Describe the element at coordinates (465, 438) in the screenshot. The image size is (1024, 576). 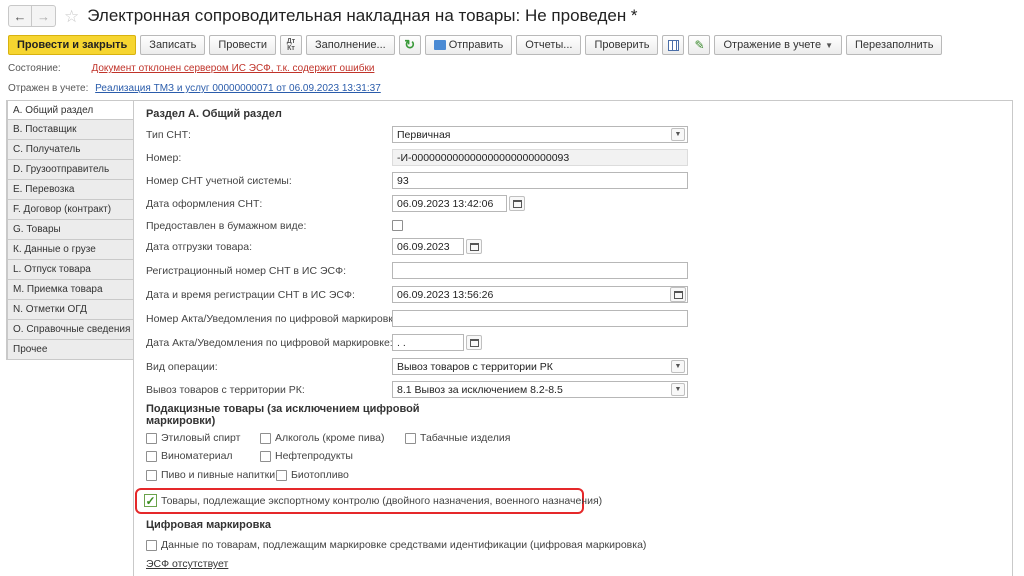
I see `tobacco-label: Табачные изделия` at that location.